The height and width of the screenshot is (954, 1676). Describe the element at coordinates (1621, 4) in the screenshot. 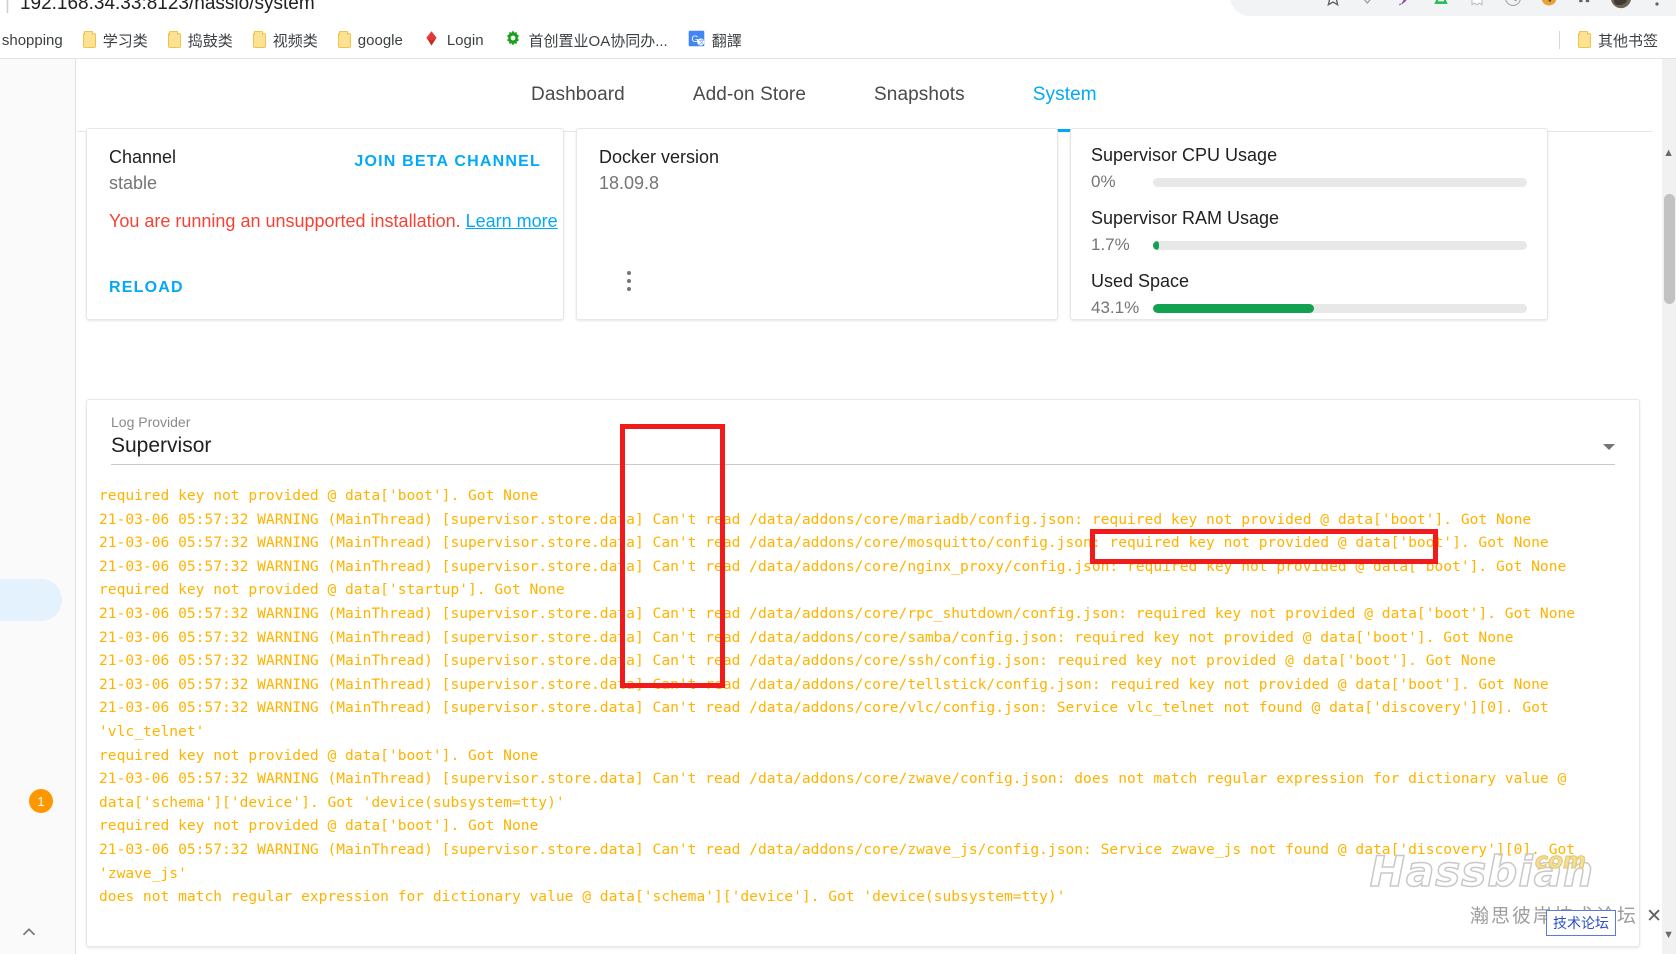

I see `profile-avatar-icon` at that location.